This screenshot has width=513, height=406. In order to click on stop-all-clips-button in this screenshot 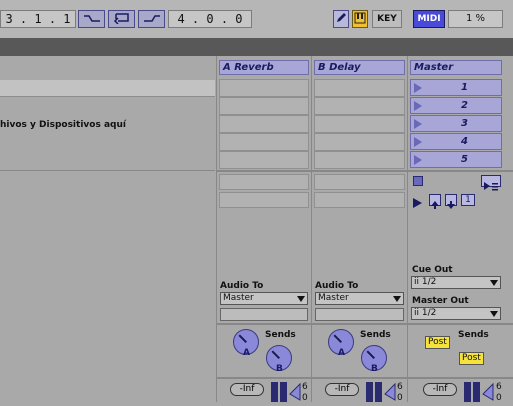, I will do `click(418, 181)`.